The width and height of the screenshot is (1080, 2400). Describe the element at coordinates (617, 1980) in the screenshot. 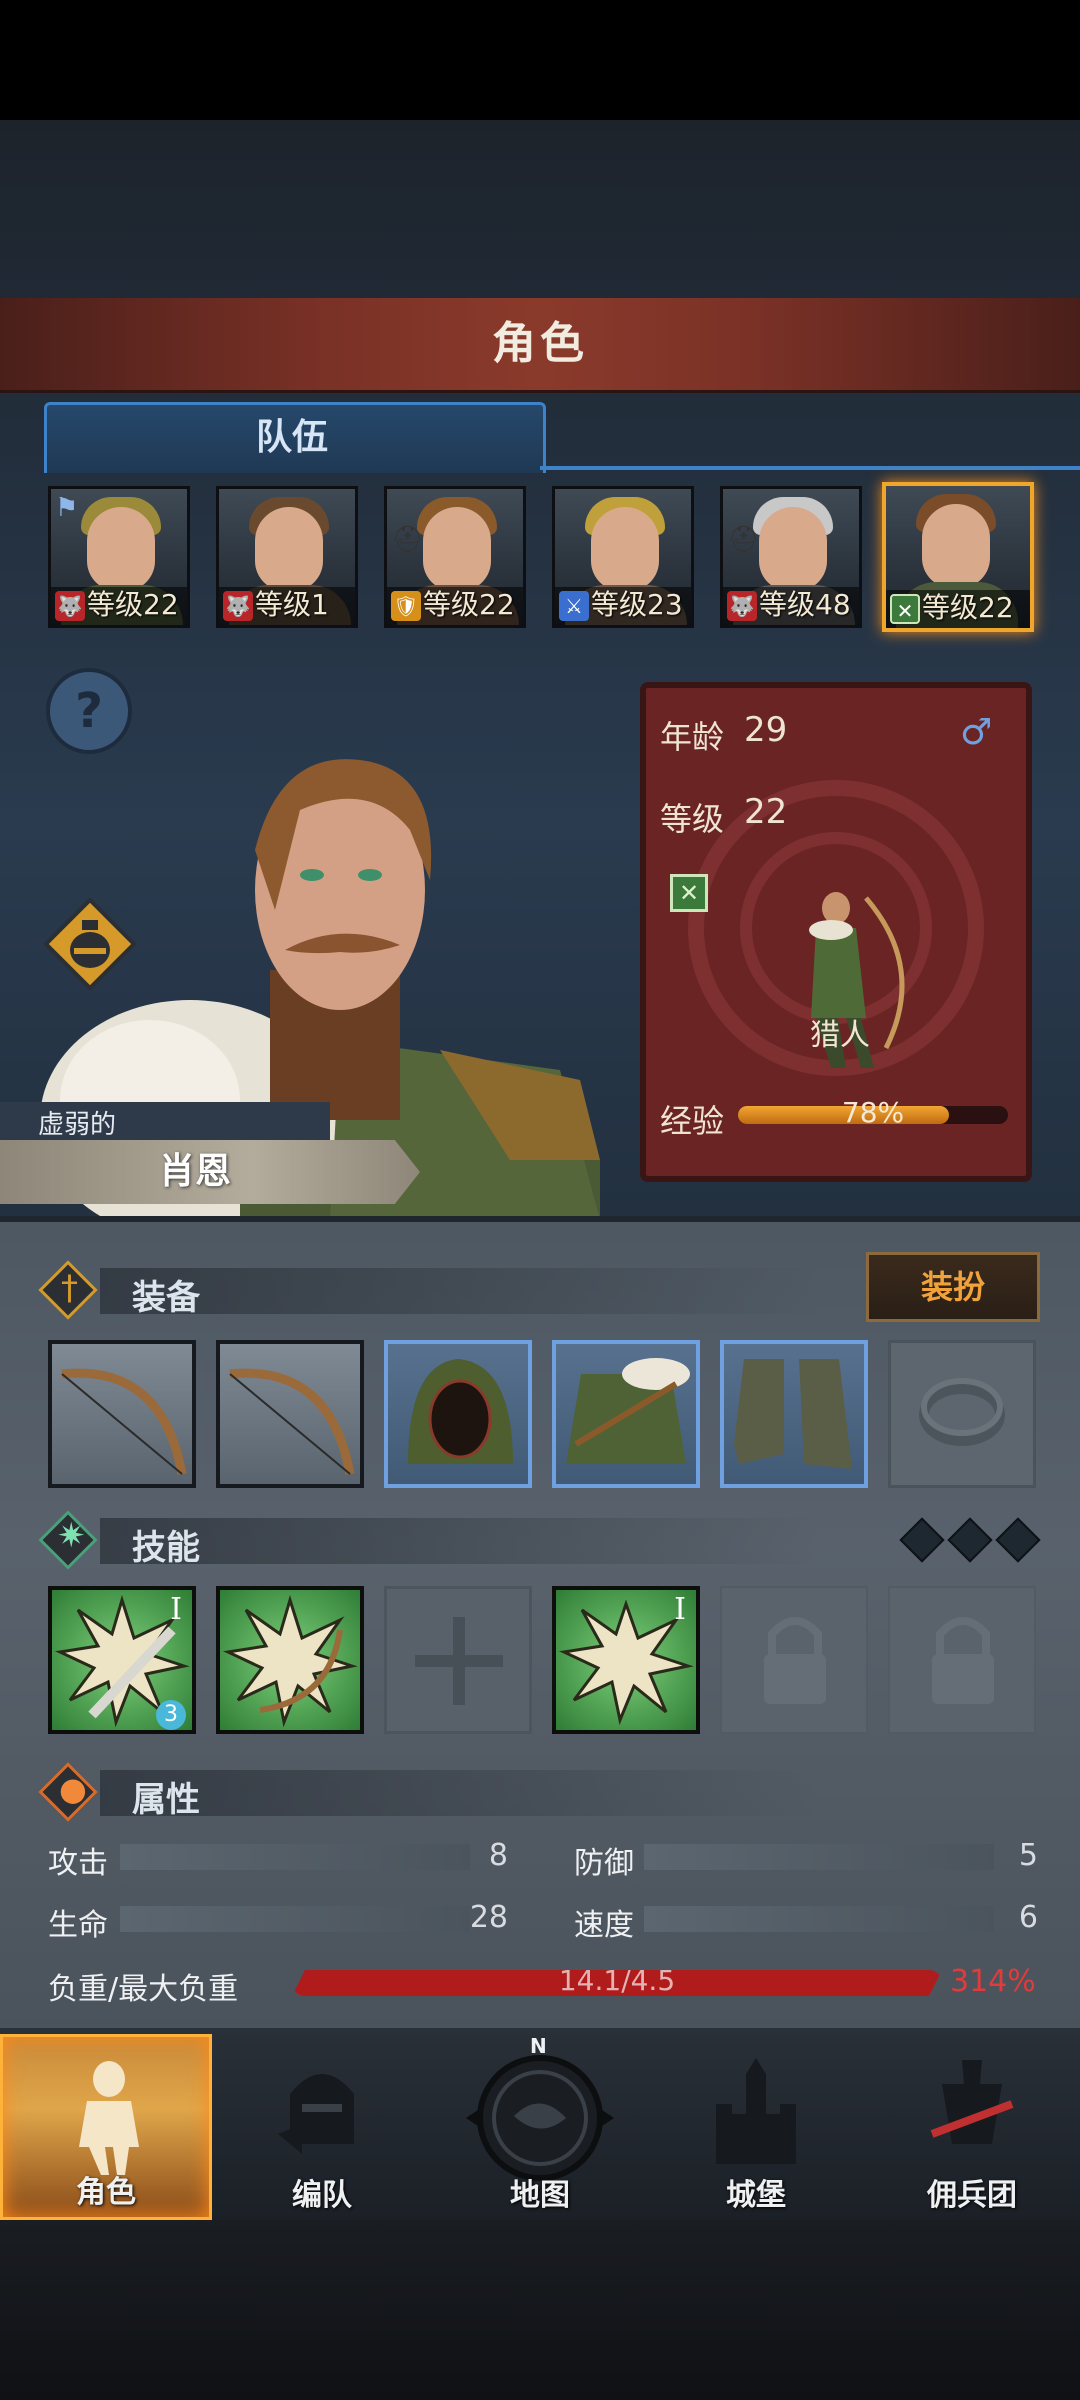

I see `load-value: 14.1/4.5` at that location.